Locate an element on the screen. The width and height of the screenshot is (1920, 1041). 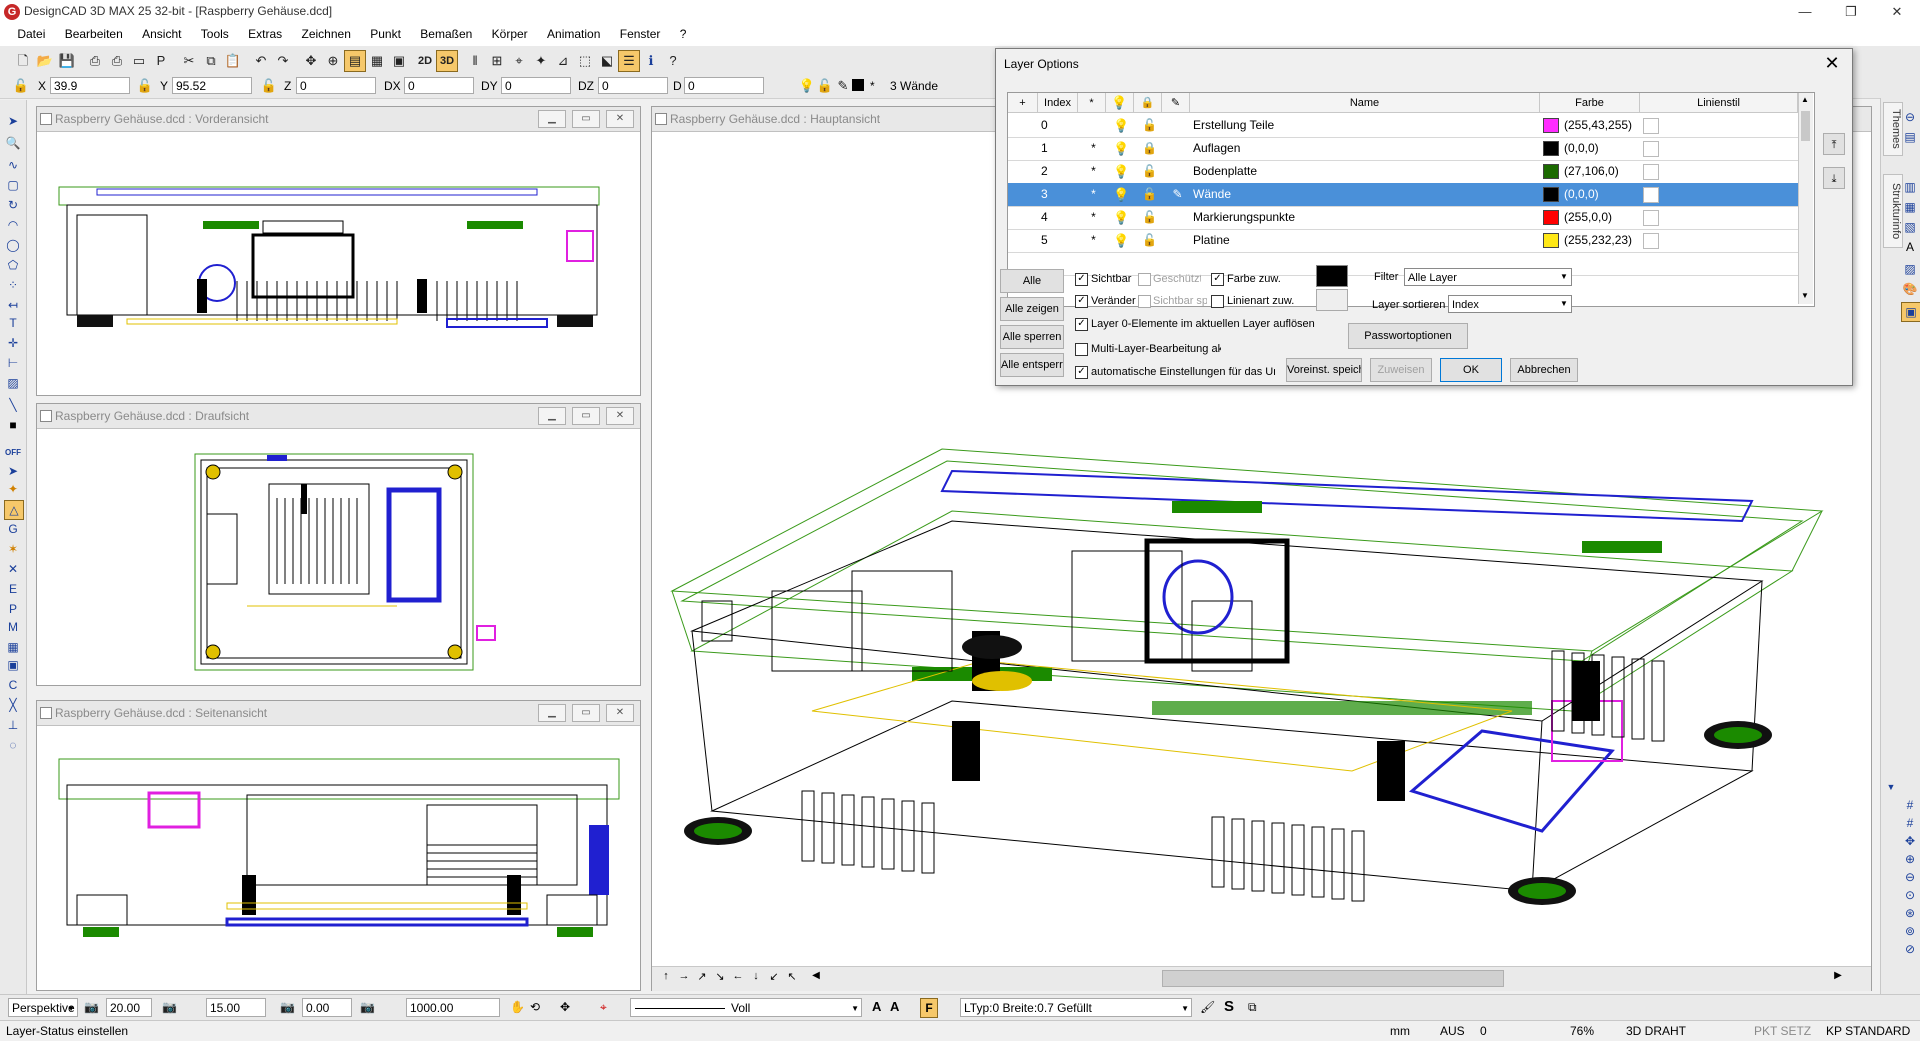
snap-p-icon: P is located at coordinates (13, 609).